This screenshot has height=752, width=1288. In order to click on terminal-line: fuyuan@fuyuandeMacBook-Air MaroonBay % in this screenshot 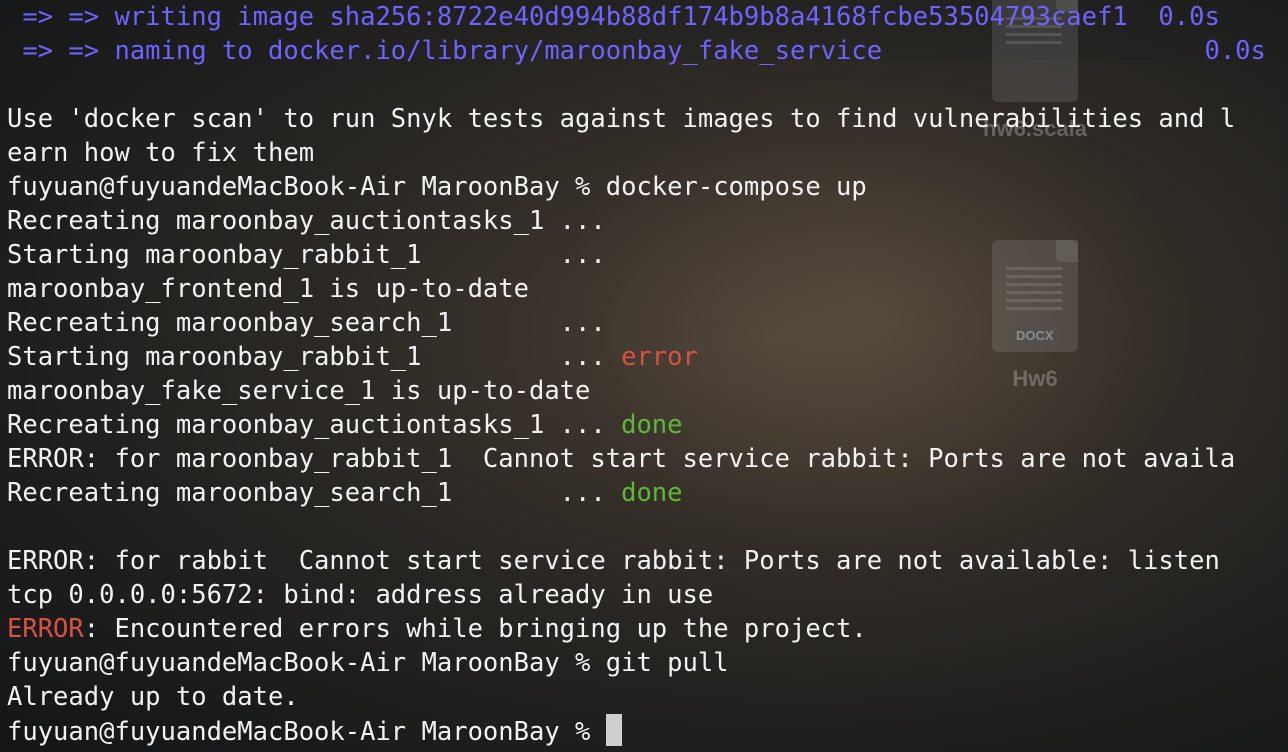, I will do `click(314, 731)`.